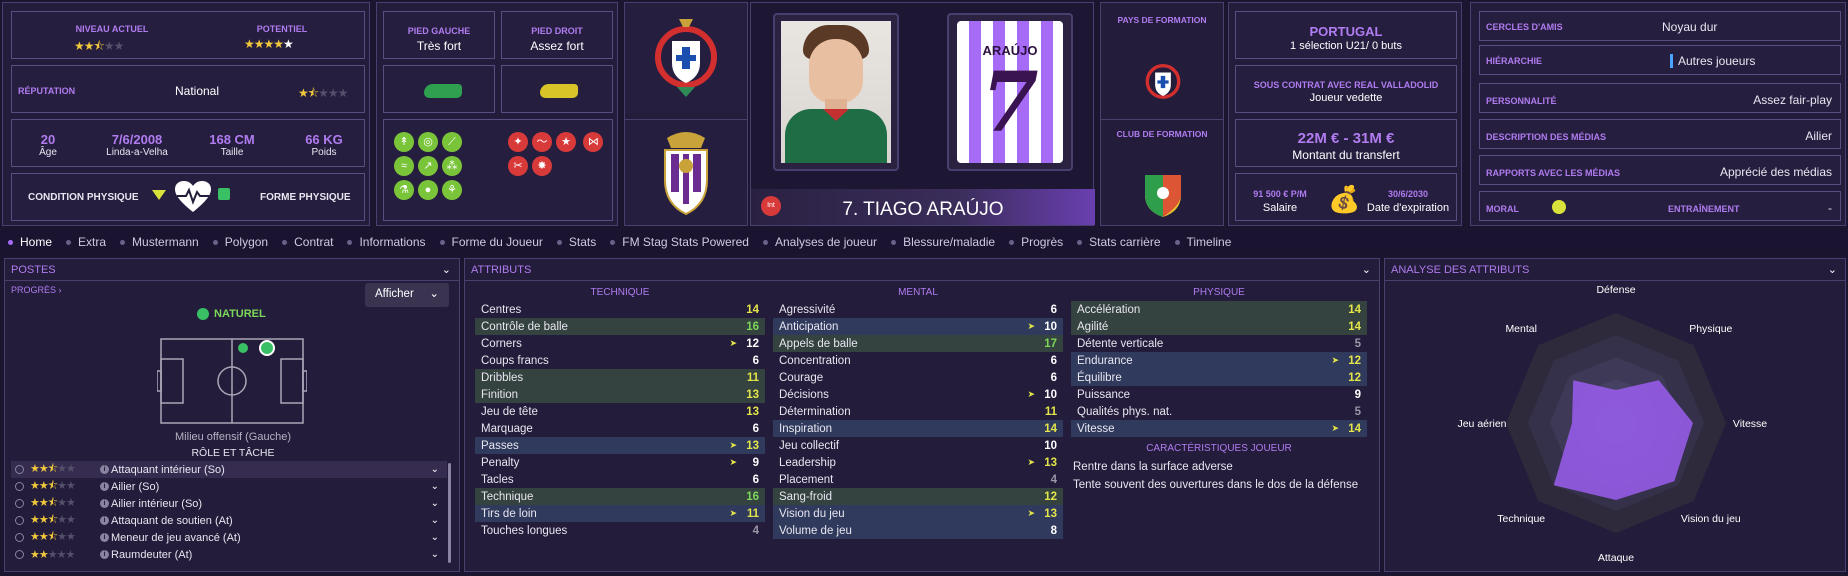 This screenshot has width=1848, height=576. I want to click on tab-label: Contrat, so click(314, 242).